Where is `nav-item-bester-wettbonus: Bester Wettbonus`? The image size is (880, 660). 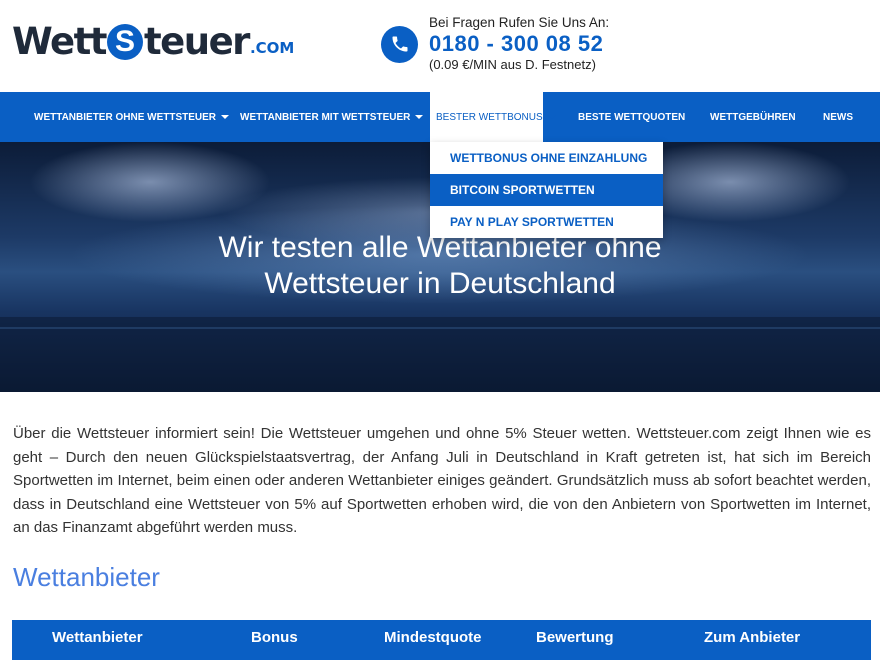
nav-item-bester-wettbonus: Bester Wettbonus is located at coordinates (493, 117).